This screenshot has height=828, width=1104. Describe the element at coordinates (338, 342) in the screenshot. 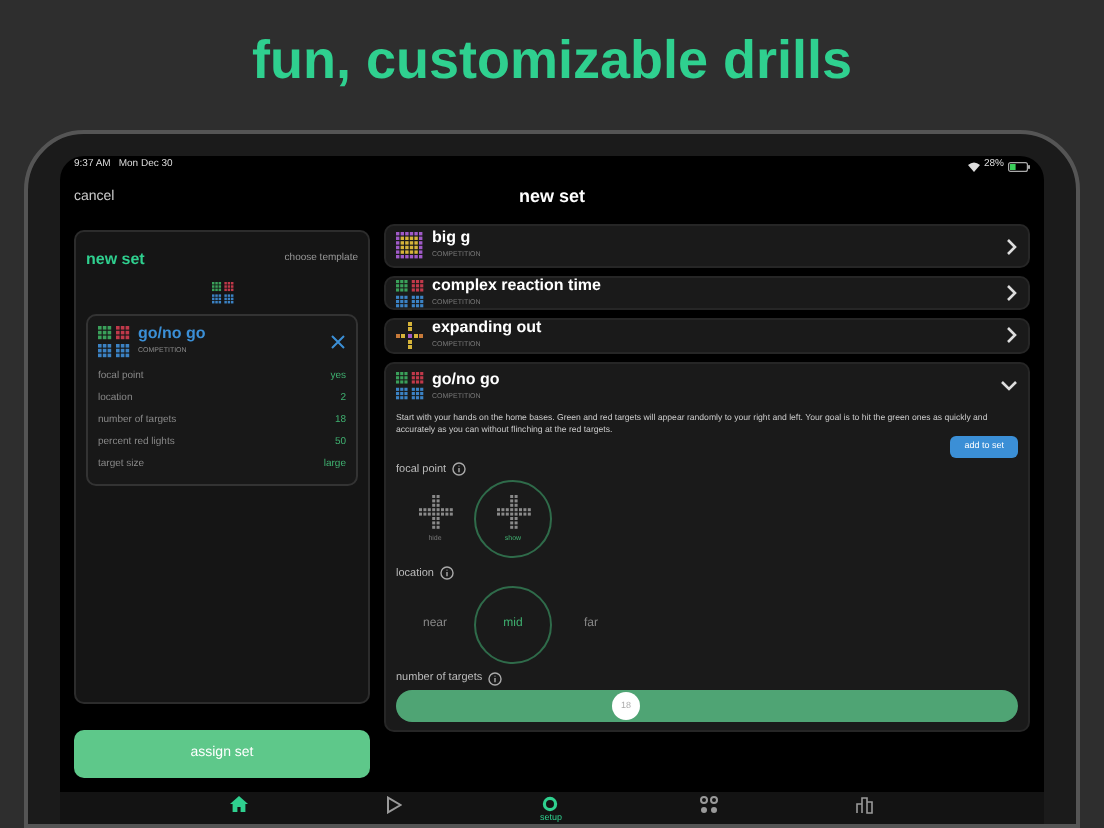

I see `close-icon` at that location.